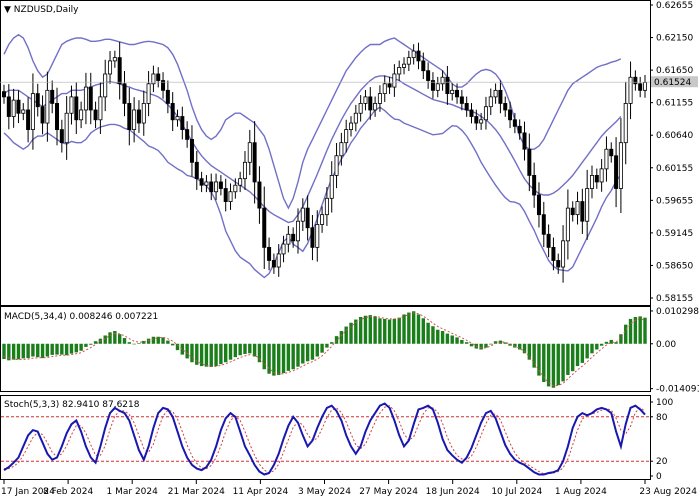 This screenshot has width=699, height=500. Describe the element at coordinates (674, 6) in the screenshot. I see `price-tick-label: 0.62655` at that location.